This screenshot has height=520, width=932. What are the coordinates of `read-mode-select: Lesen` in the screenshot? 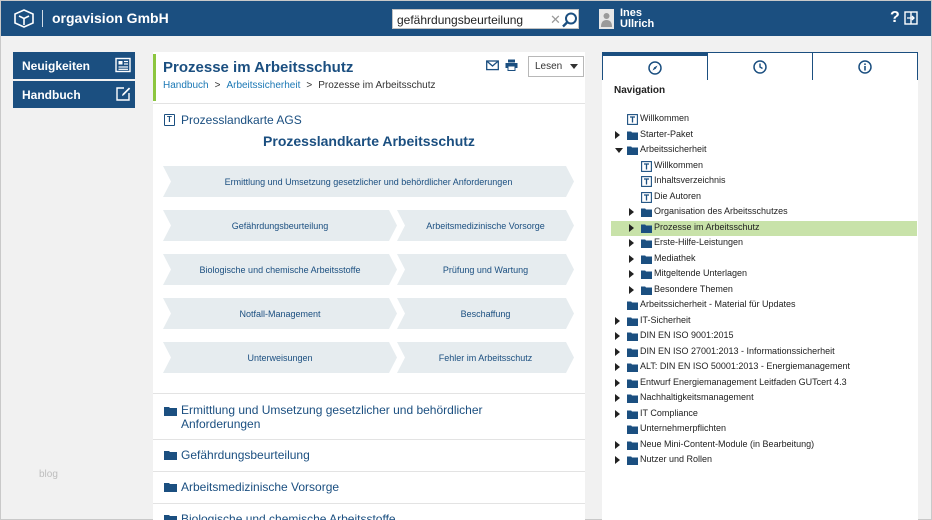 It's located at (556, 66).